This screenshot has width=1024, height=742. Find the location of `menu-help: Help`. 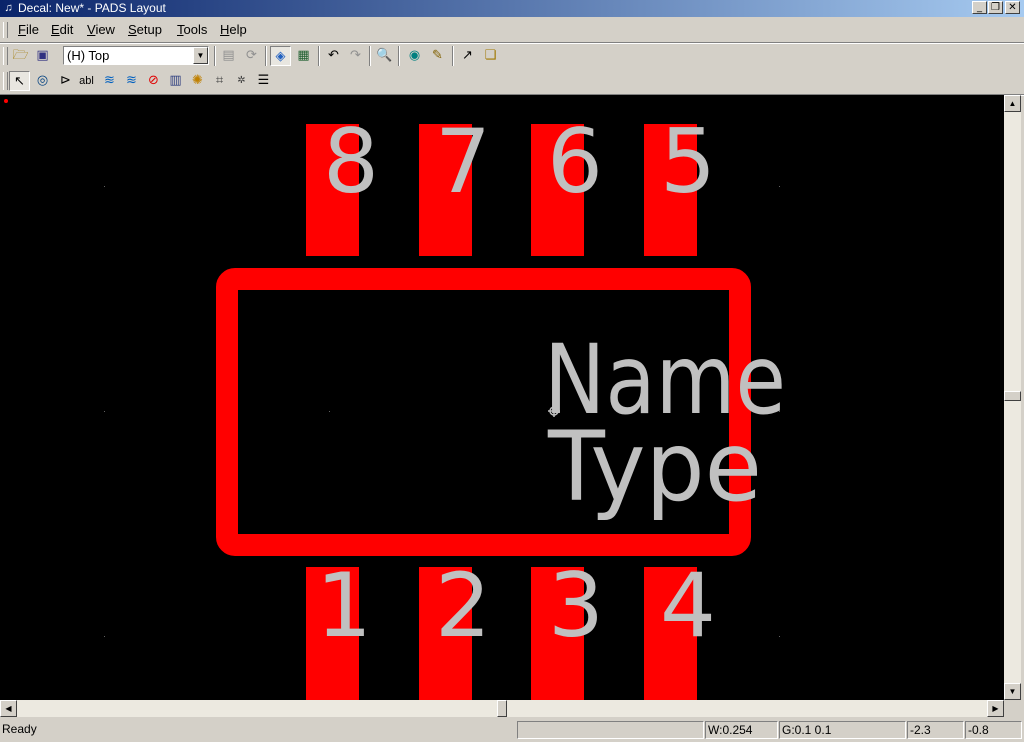

menu-help: Help is located at coordinates (233, 30).